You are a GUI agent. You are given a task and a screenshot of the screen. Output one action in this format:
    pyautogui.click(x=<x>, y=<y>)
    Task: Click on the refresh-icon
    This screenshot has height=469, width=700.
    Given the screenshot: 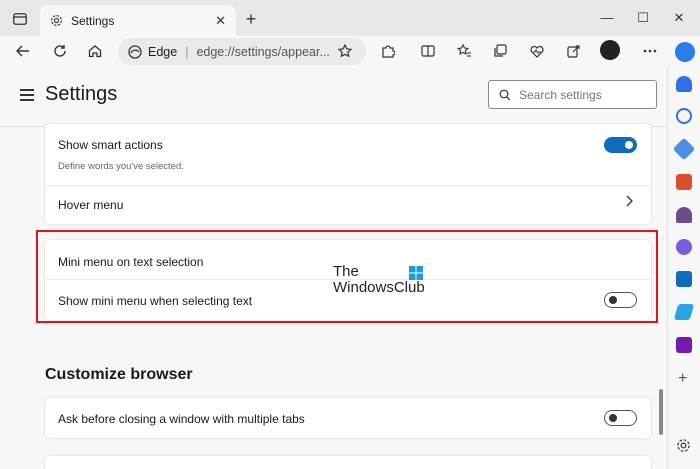 What is the action you would take?
    pyautogui.click(x=60, y=51)
    